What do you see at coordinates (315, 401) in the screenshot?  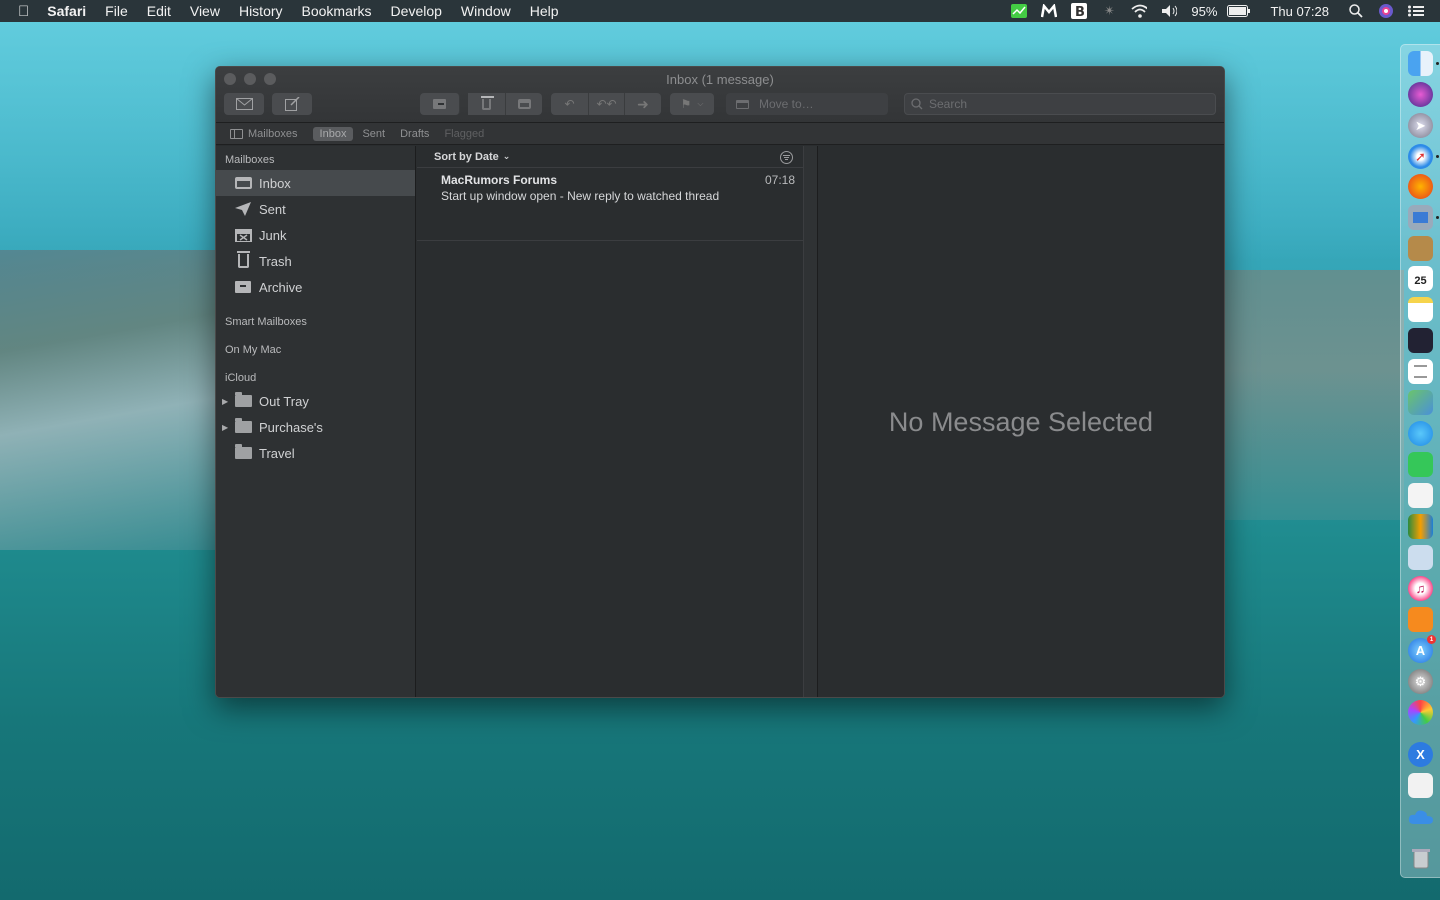 I see `sidebar-item-out-tray: ▶ Out Tray` at bounding box center [315, 401].